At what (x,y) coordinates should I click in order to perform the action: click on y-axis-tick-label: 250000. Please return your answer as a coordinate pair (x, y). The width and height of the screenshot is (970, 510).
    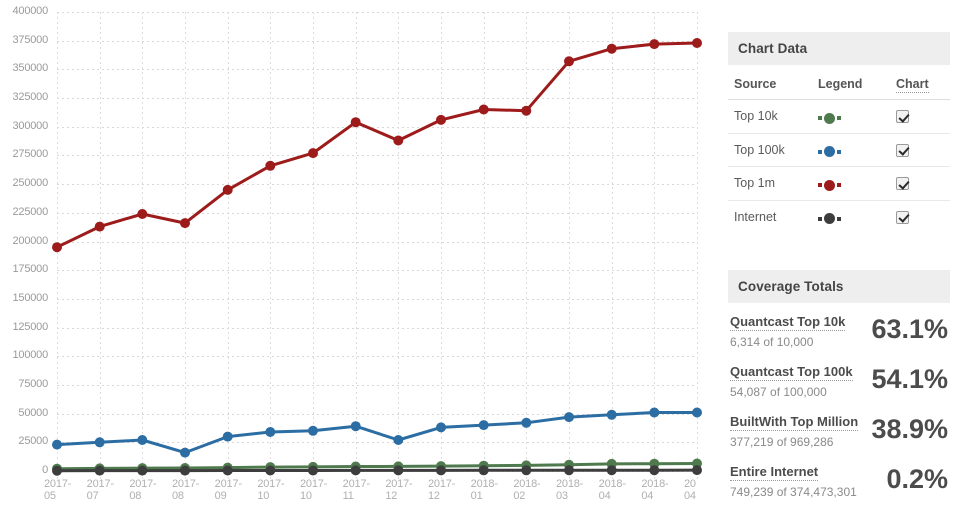
    Looking at the image, I should click on (30, 183).